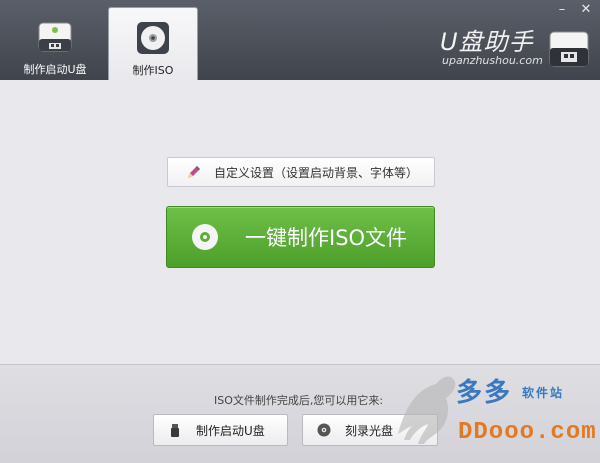 This screenshot has width=600, height=463. Describe the element at coordinates (194, 172) in the screenshot. I see `pencil-icon` at that location.